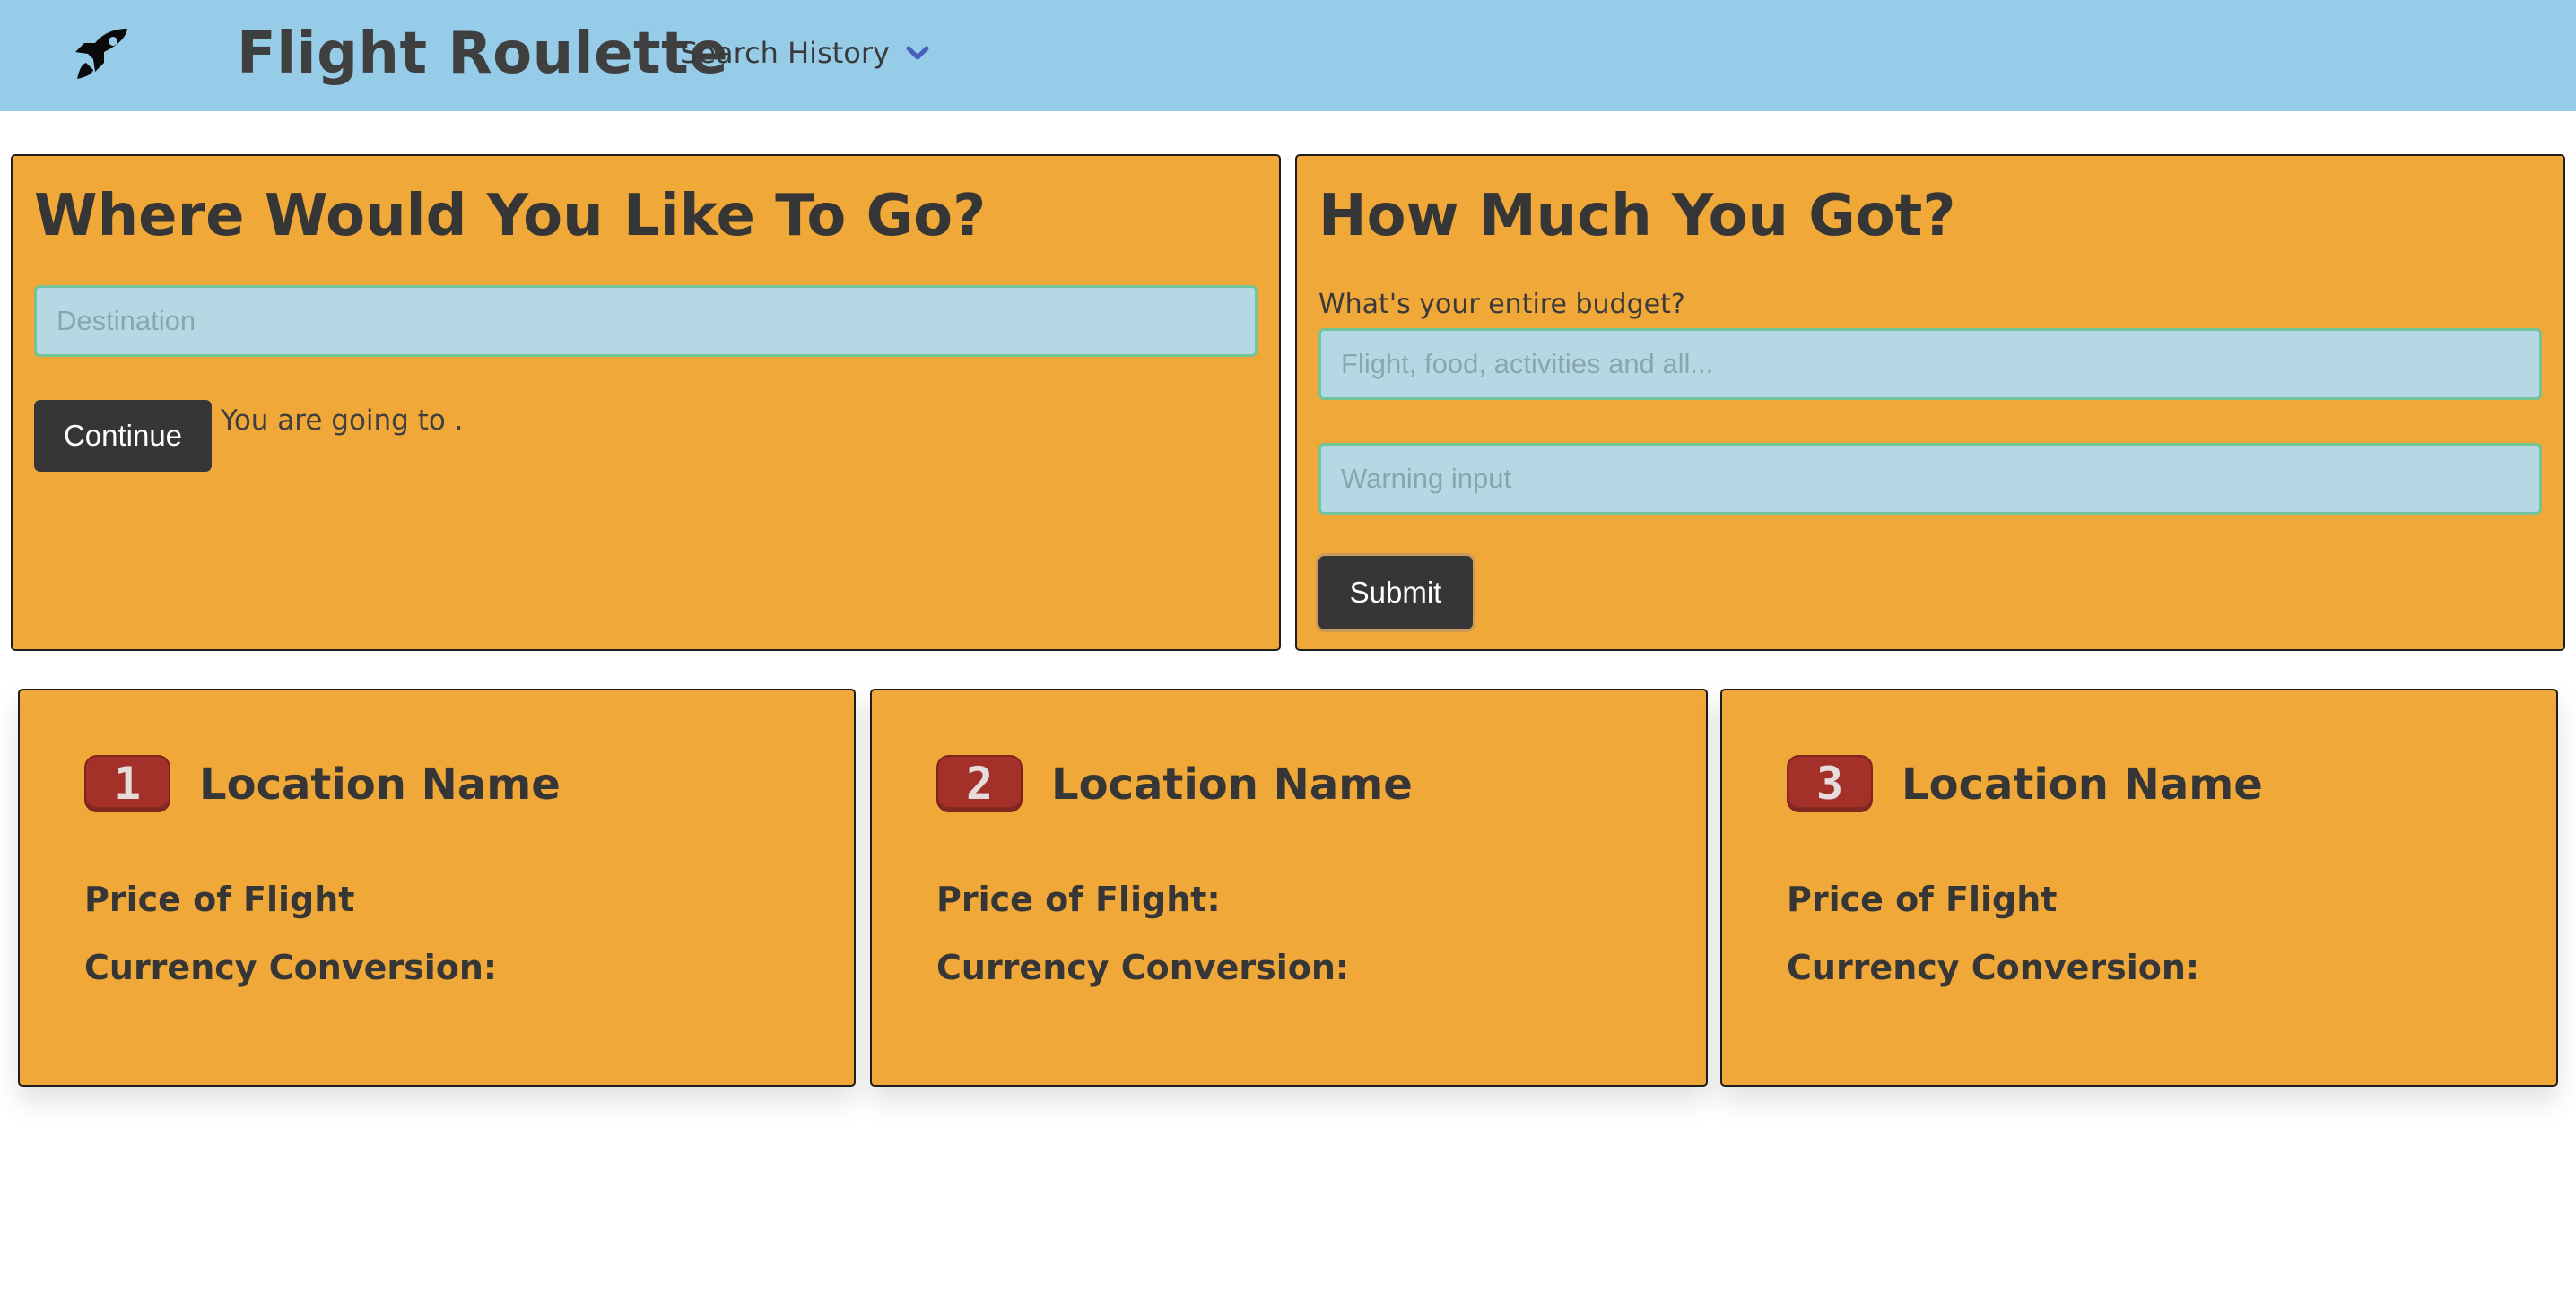 This screenshot has width=2576, height=1293. Describe the element at coordinates (1501, 305) in the screenshot. I see `budget-label: What's your entire budget?` at that location.